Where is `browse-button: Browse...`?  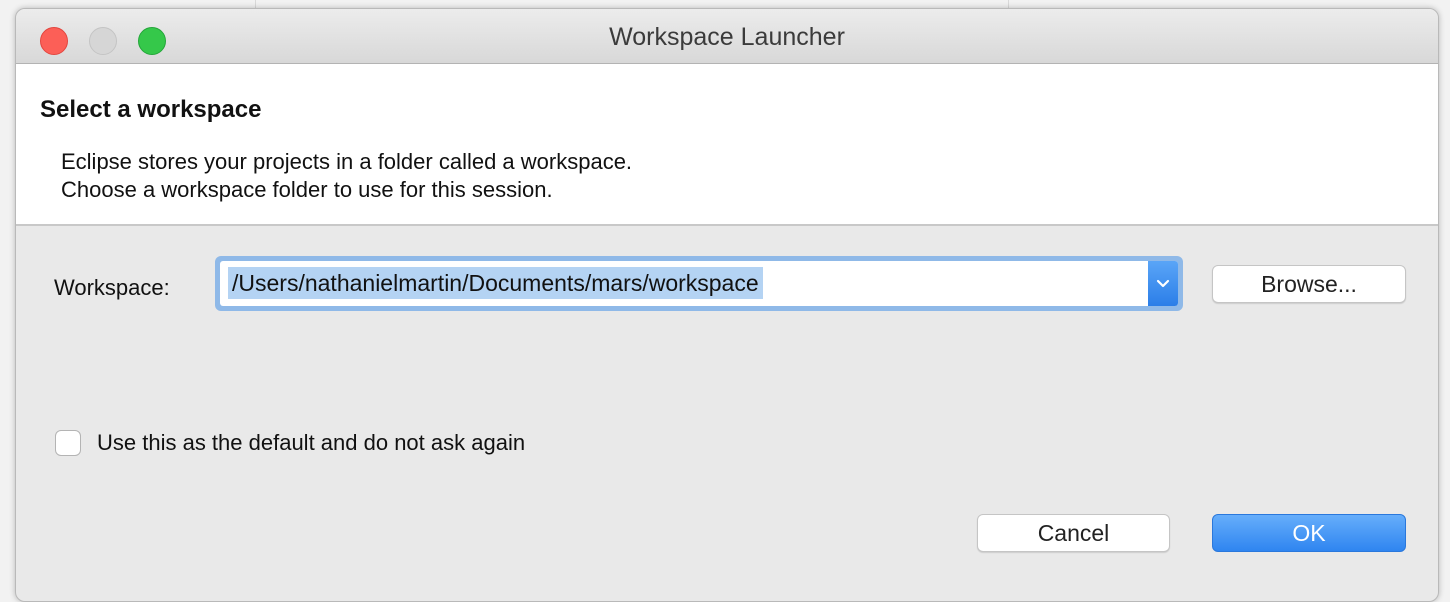 browse-button: Browse... is located at coordinates (1309, 284).